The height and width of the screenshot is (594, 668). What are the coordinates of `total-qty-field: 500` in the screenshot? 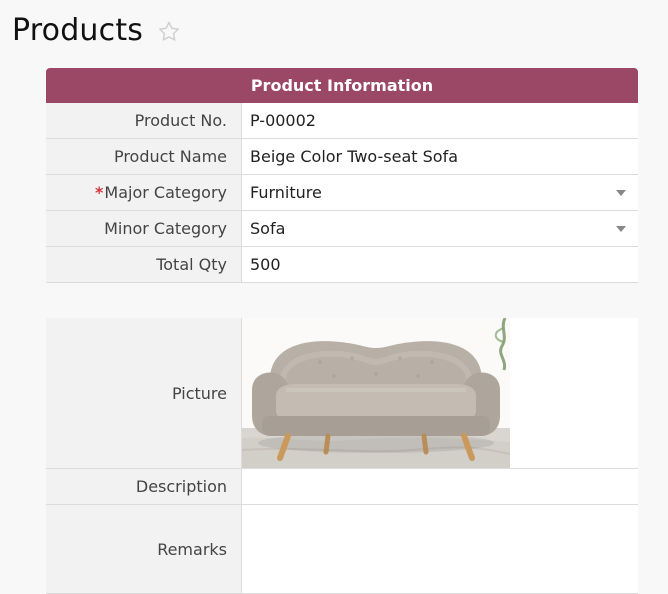 It's located at (440, 264).